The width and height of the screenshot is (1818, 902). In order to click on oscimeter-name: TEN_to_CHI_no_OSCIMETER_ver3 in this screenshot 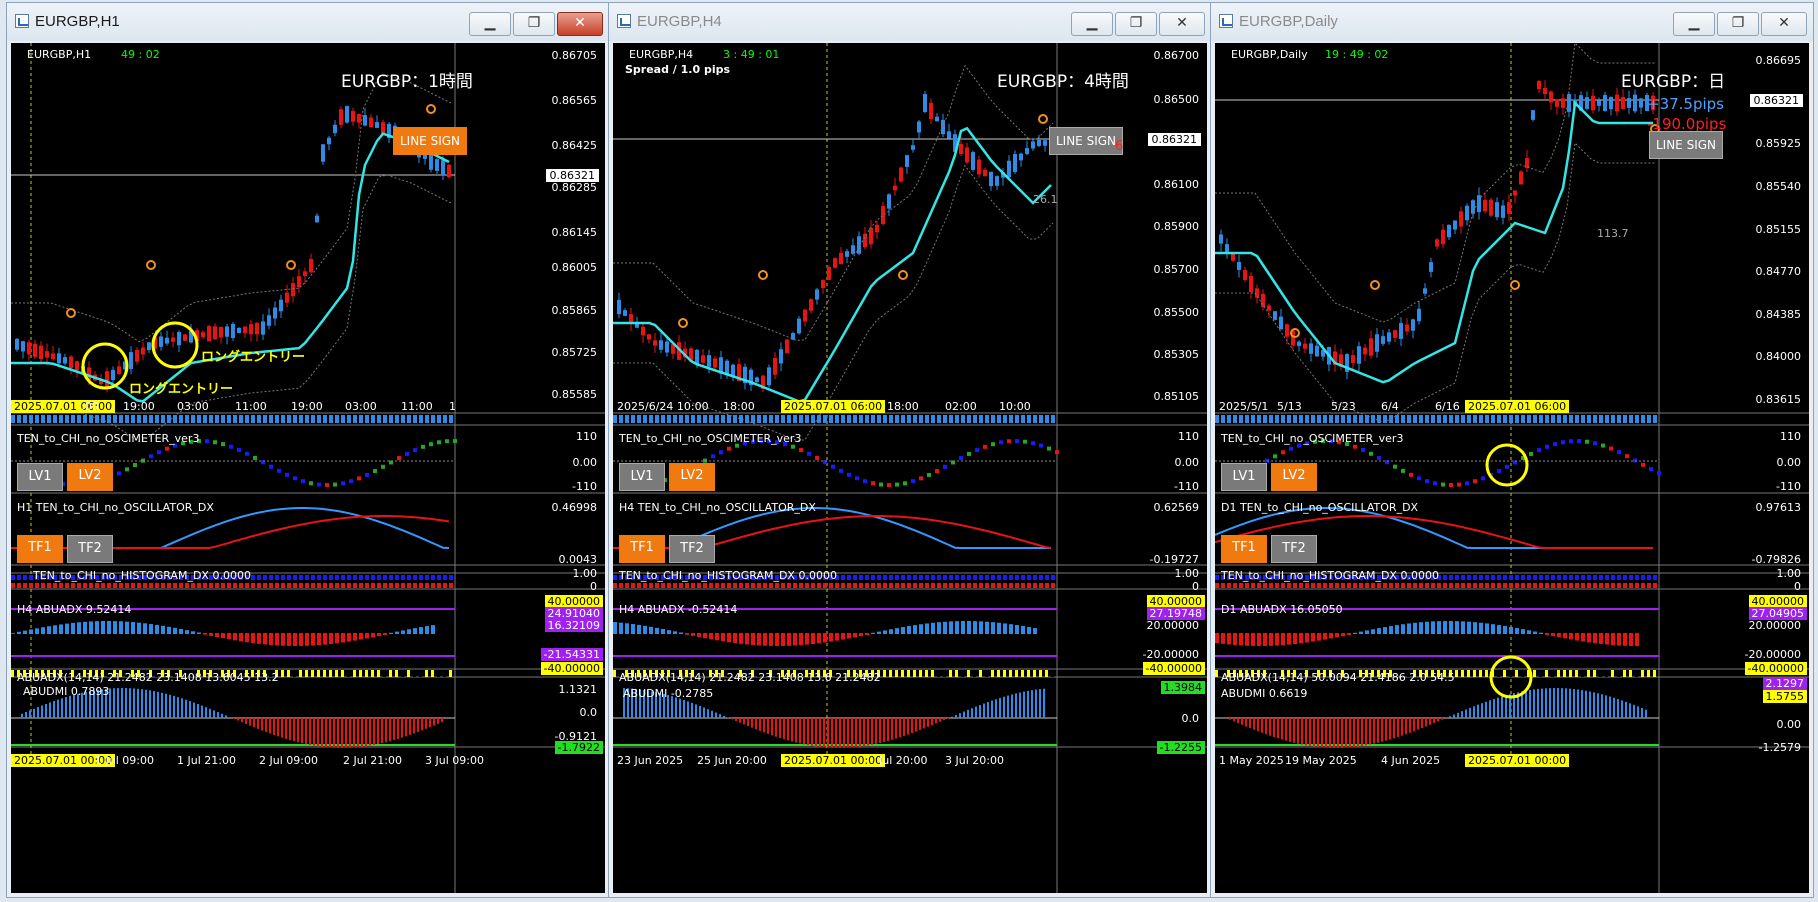, I will do `click(710, 438)`.